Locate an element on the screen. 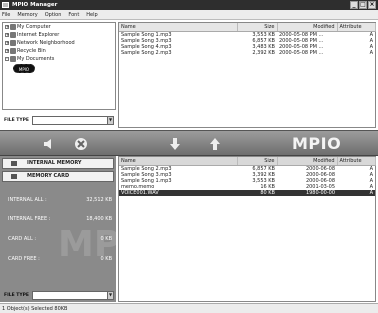 The height and width of the screenshot is (313, 378). stat-value: 32,512 KB is located at coordinates (99, 200).